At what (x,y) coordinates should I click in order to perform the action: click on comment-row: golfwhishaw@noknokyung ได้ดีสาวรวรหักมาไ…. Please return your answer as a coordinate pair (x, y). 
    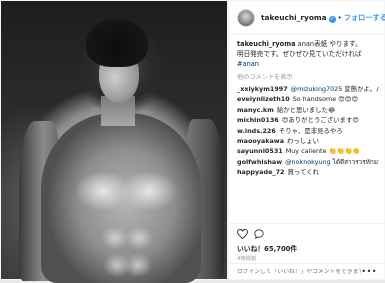
    Looking at the image, I should click on (308, 162).